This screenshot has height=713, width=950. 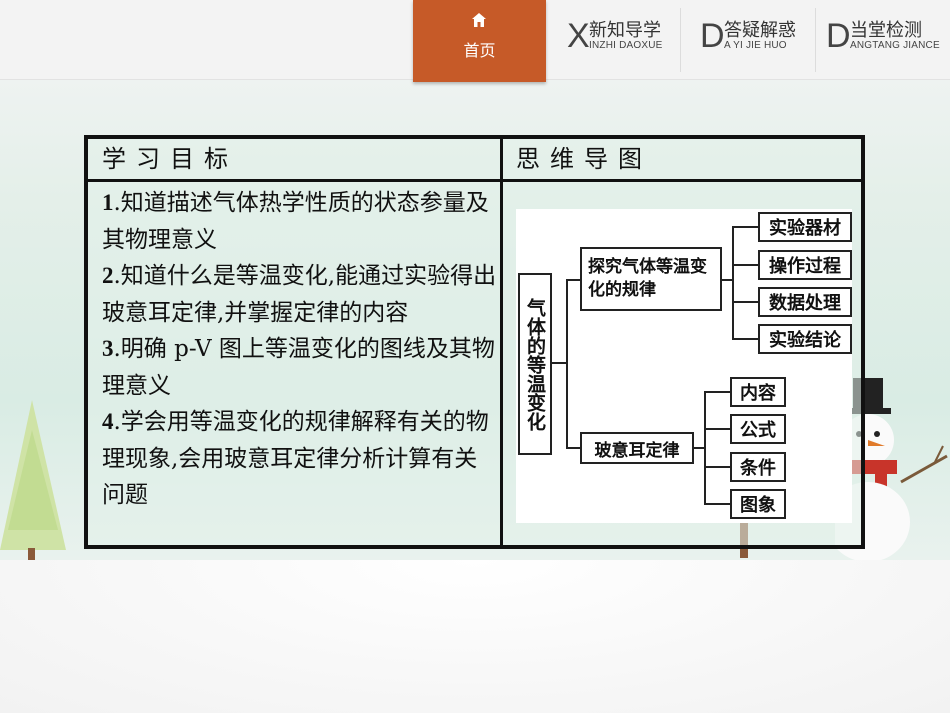 I want to click on mindmap-leaf-node: 公式, so click(x=758, y=429).